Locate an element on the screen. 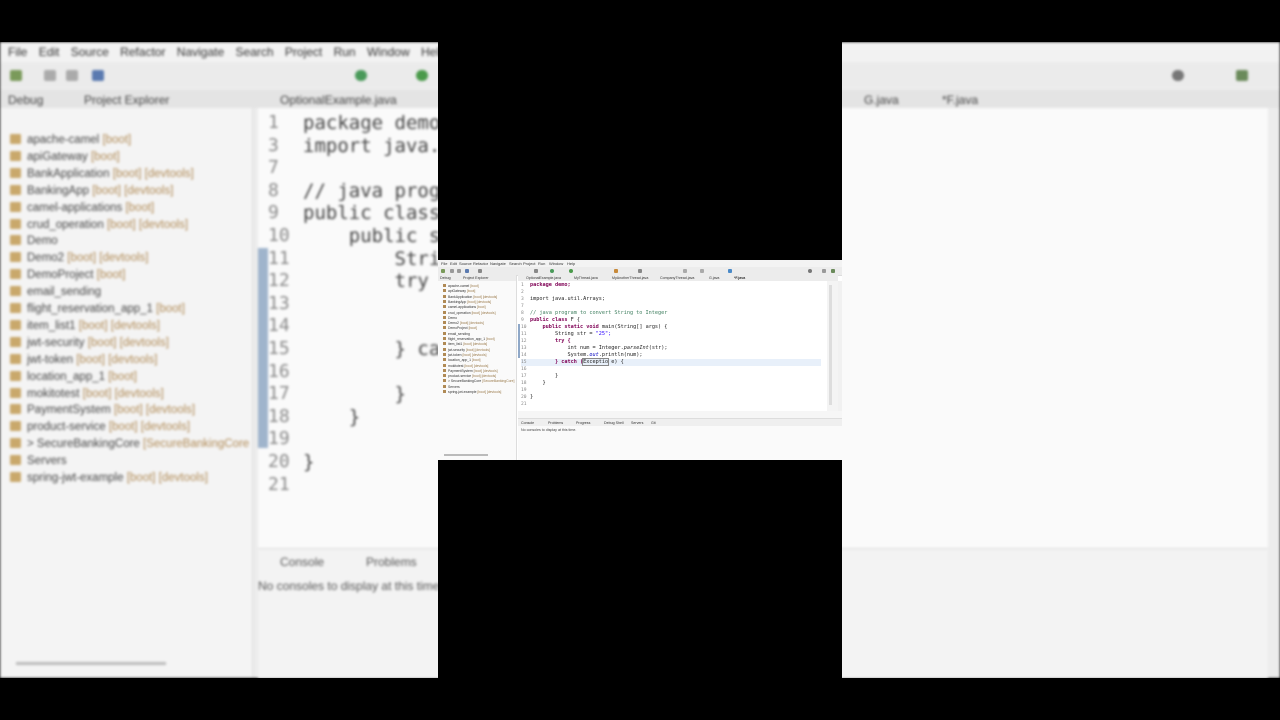  open-type-icon is located at coordinates (616, 271).